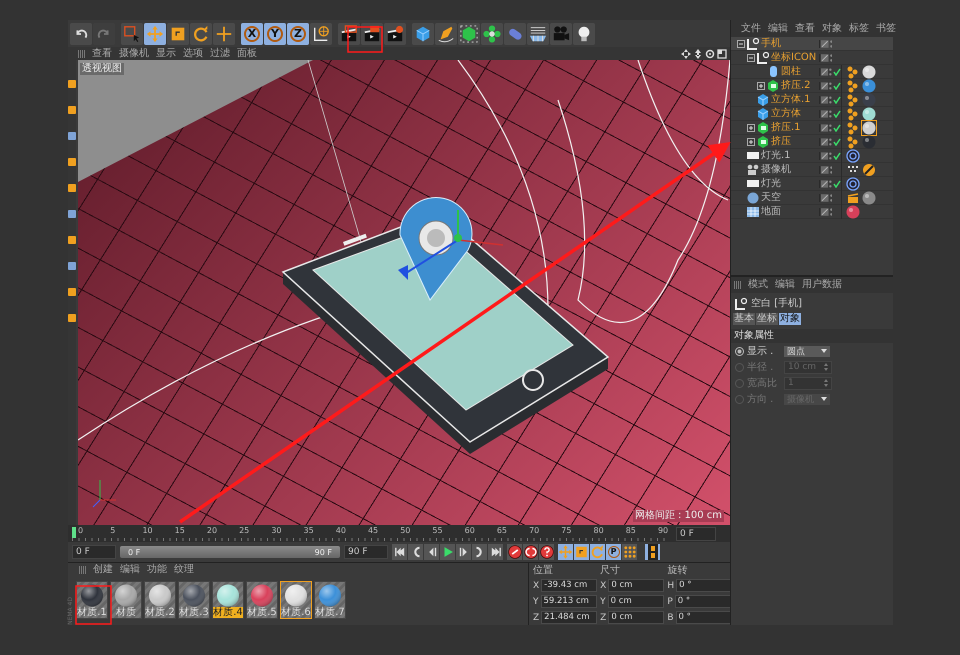 Image resolution: width=960 pixels, height=655 pixels. What do you see at coordinates (569, 585) in the screenshot?
I see `coordinate-field: -39.43 cm` at bounding box center [569, 585].